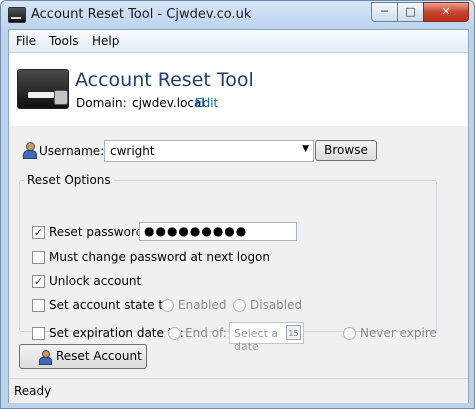  What do you see at coordinates (29, 150) in the screenshot?
I see `user-icon` at bounding box center [29, 150].